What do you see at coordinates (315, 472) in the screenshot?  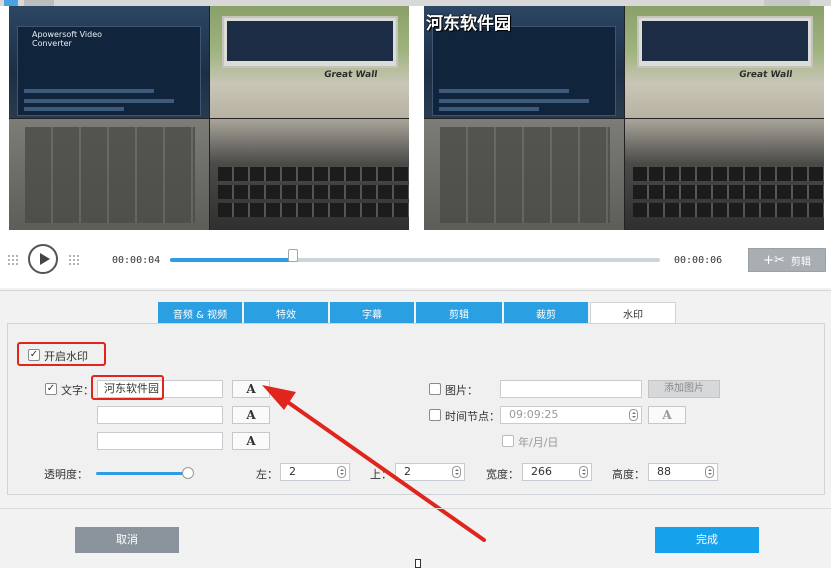 I see `left-offset-input: 2` at bounding box center [315, 472].